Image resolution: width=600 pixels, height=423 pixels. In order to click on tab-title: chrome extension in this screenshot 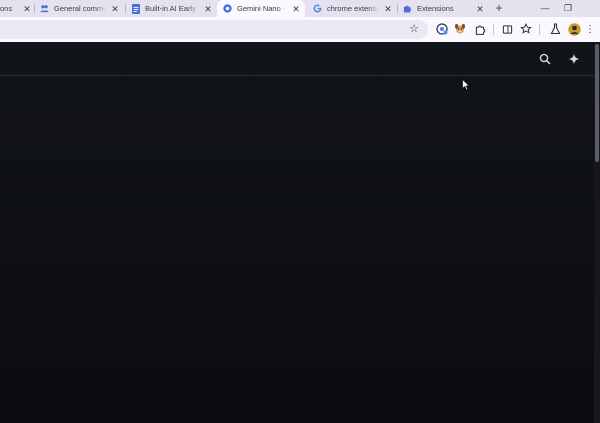, I will do `click(353, 8)`.